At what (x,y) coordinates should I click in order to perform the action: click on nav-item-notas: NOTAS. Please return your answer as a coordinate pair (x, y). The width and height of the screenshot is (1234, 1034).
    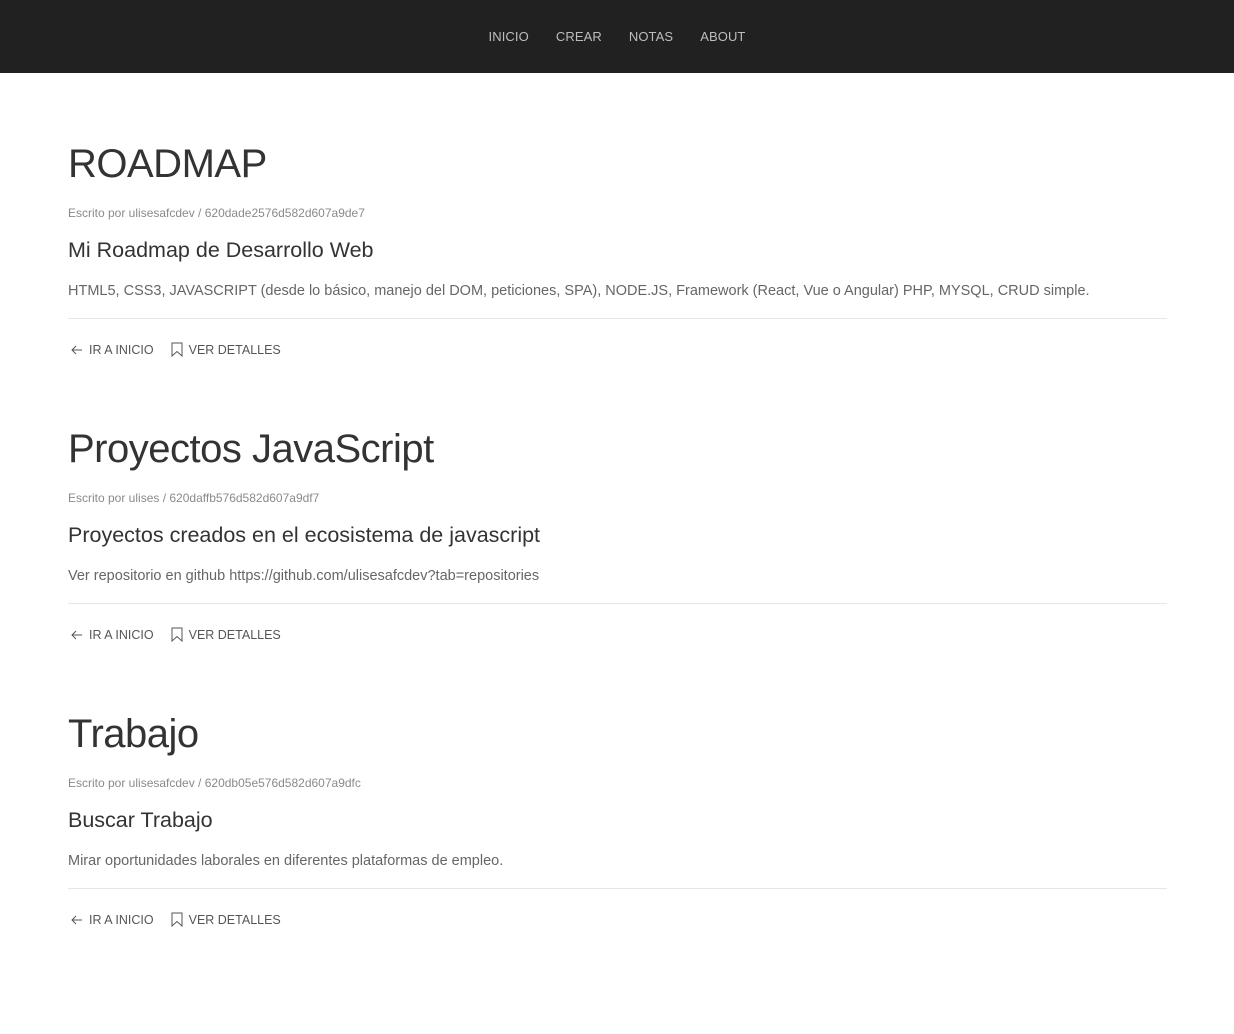
    Looking at the image, I should click on (650, 36).